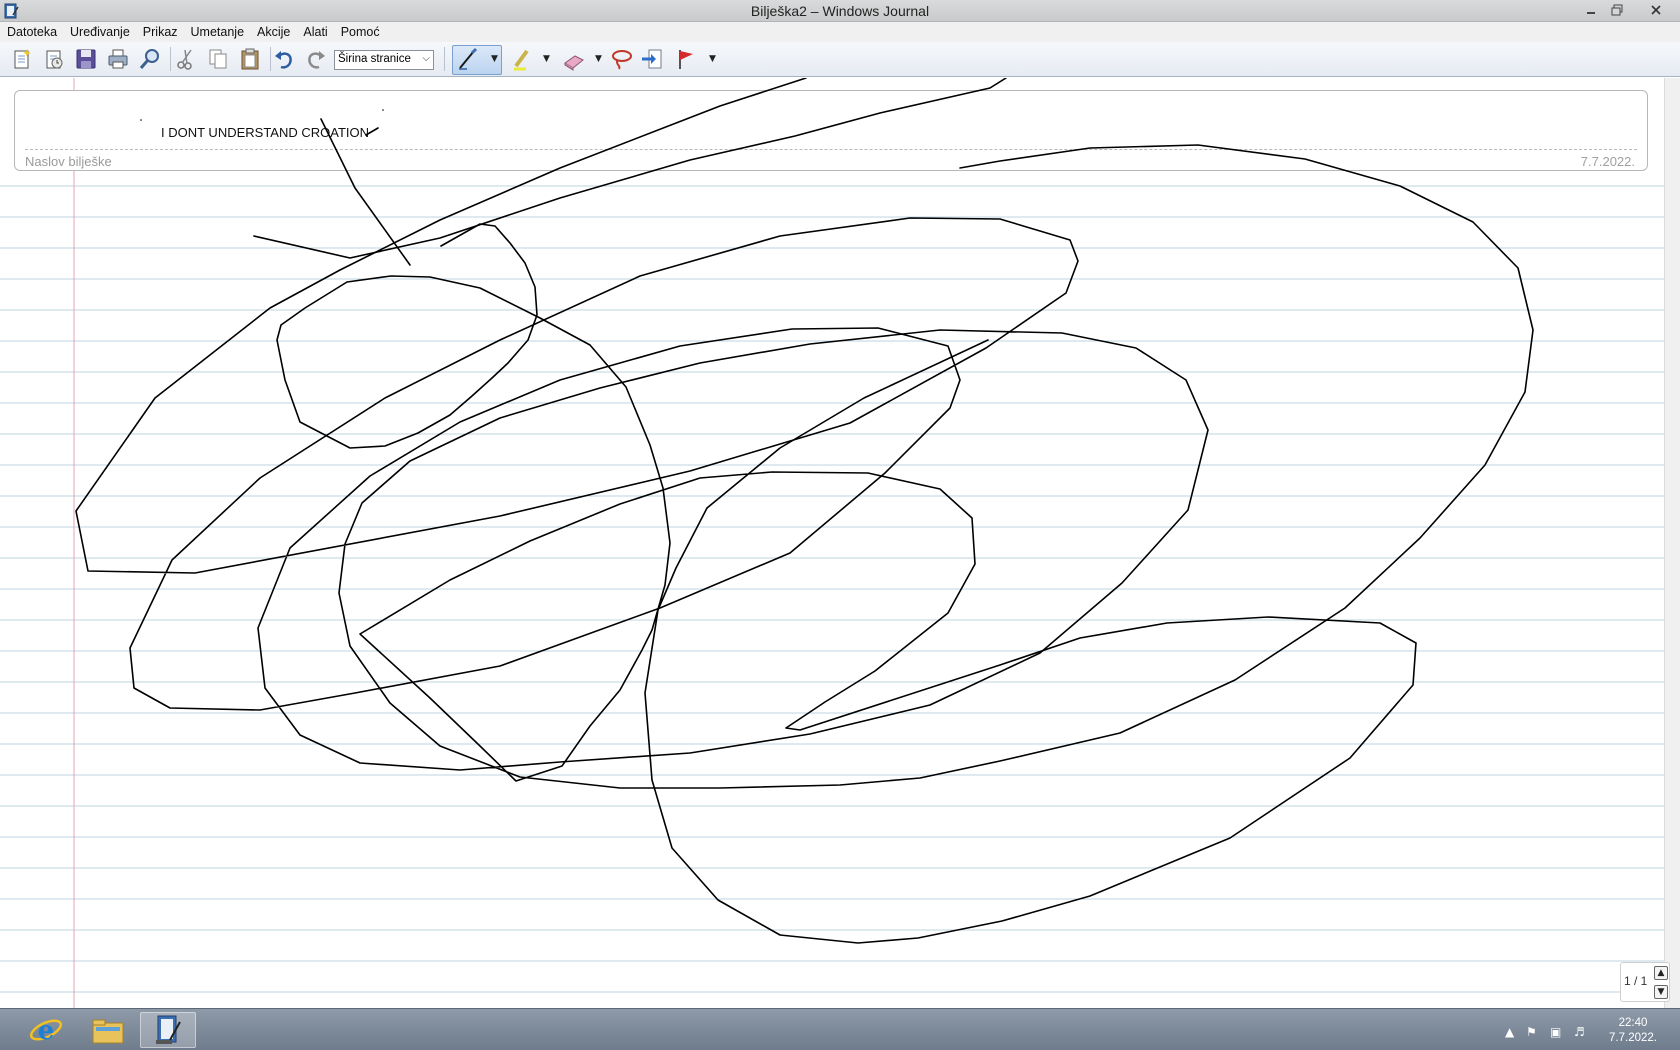 This screenshot has height=1050, width=1680. Describe the element at coordinates (284, 59) in the screenshot. I see `undo-icon` at that location.